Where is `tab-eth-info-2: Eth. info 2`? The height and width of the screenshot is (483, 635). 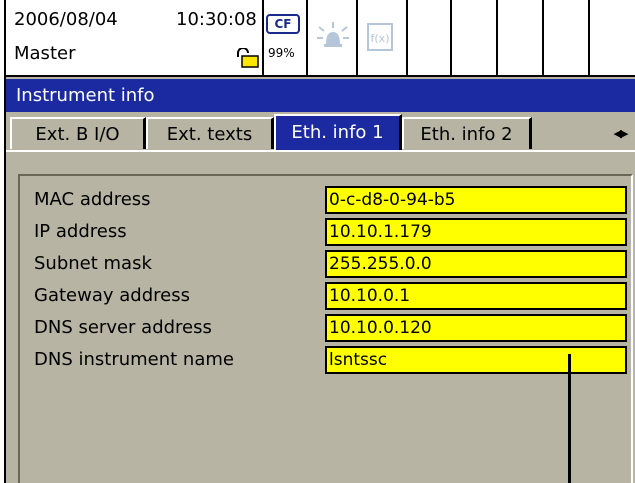
tab-eth-info-2: Eth. info 2 is located at coordinates (467, 133).